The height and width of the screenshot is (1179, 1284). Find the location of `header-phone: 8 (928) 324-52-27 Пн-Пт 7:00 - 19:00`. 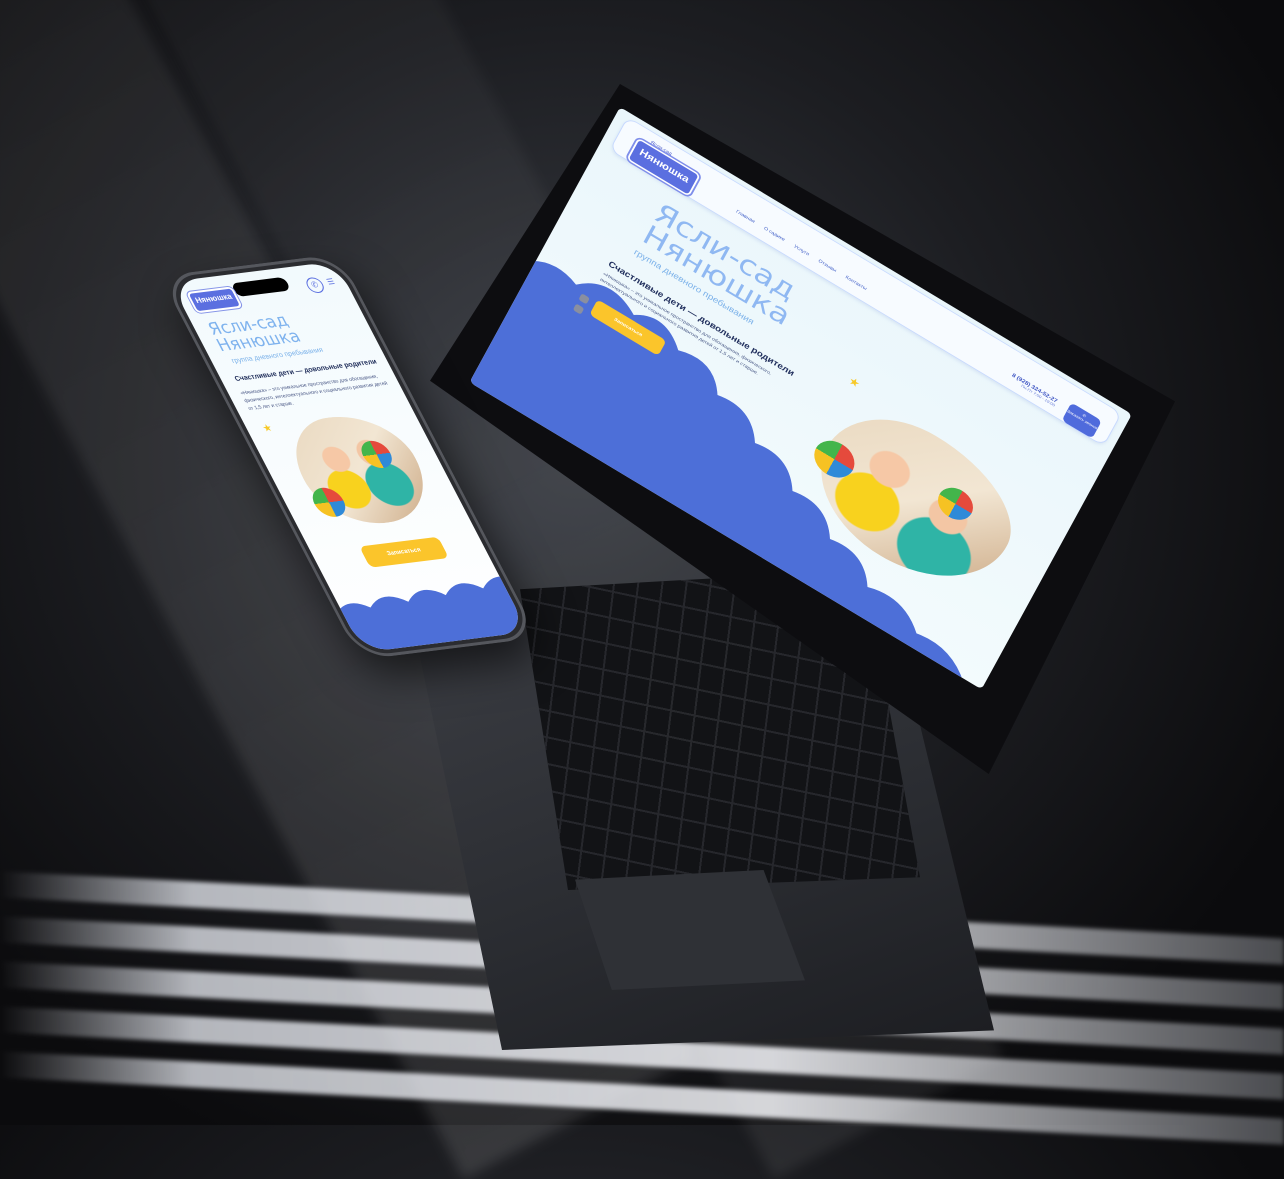

header-phone: 8 (928) 324-52-27 Пн-Пт 7:00 - 19:00 is located at coordinates (1033, 390).